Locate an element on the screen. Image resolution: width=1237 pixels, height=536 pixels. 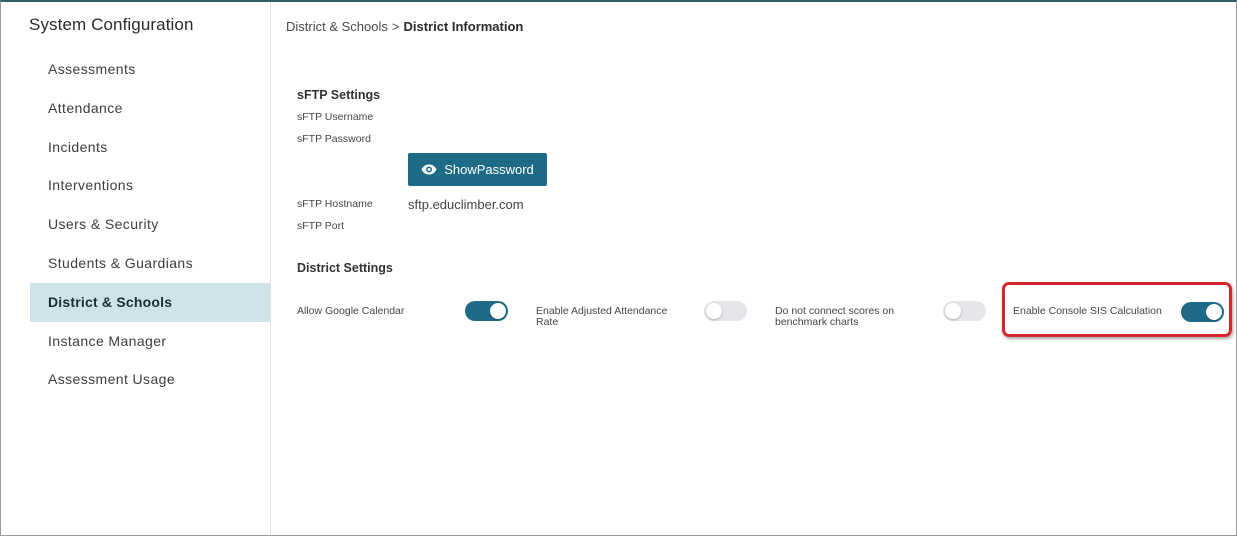
sidebar-item-students-guardians: Students & Guardians is located at coordinates (150, 263).